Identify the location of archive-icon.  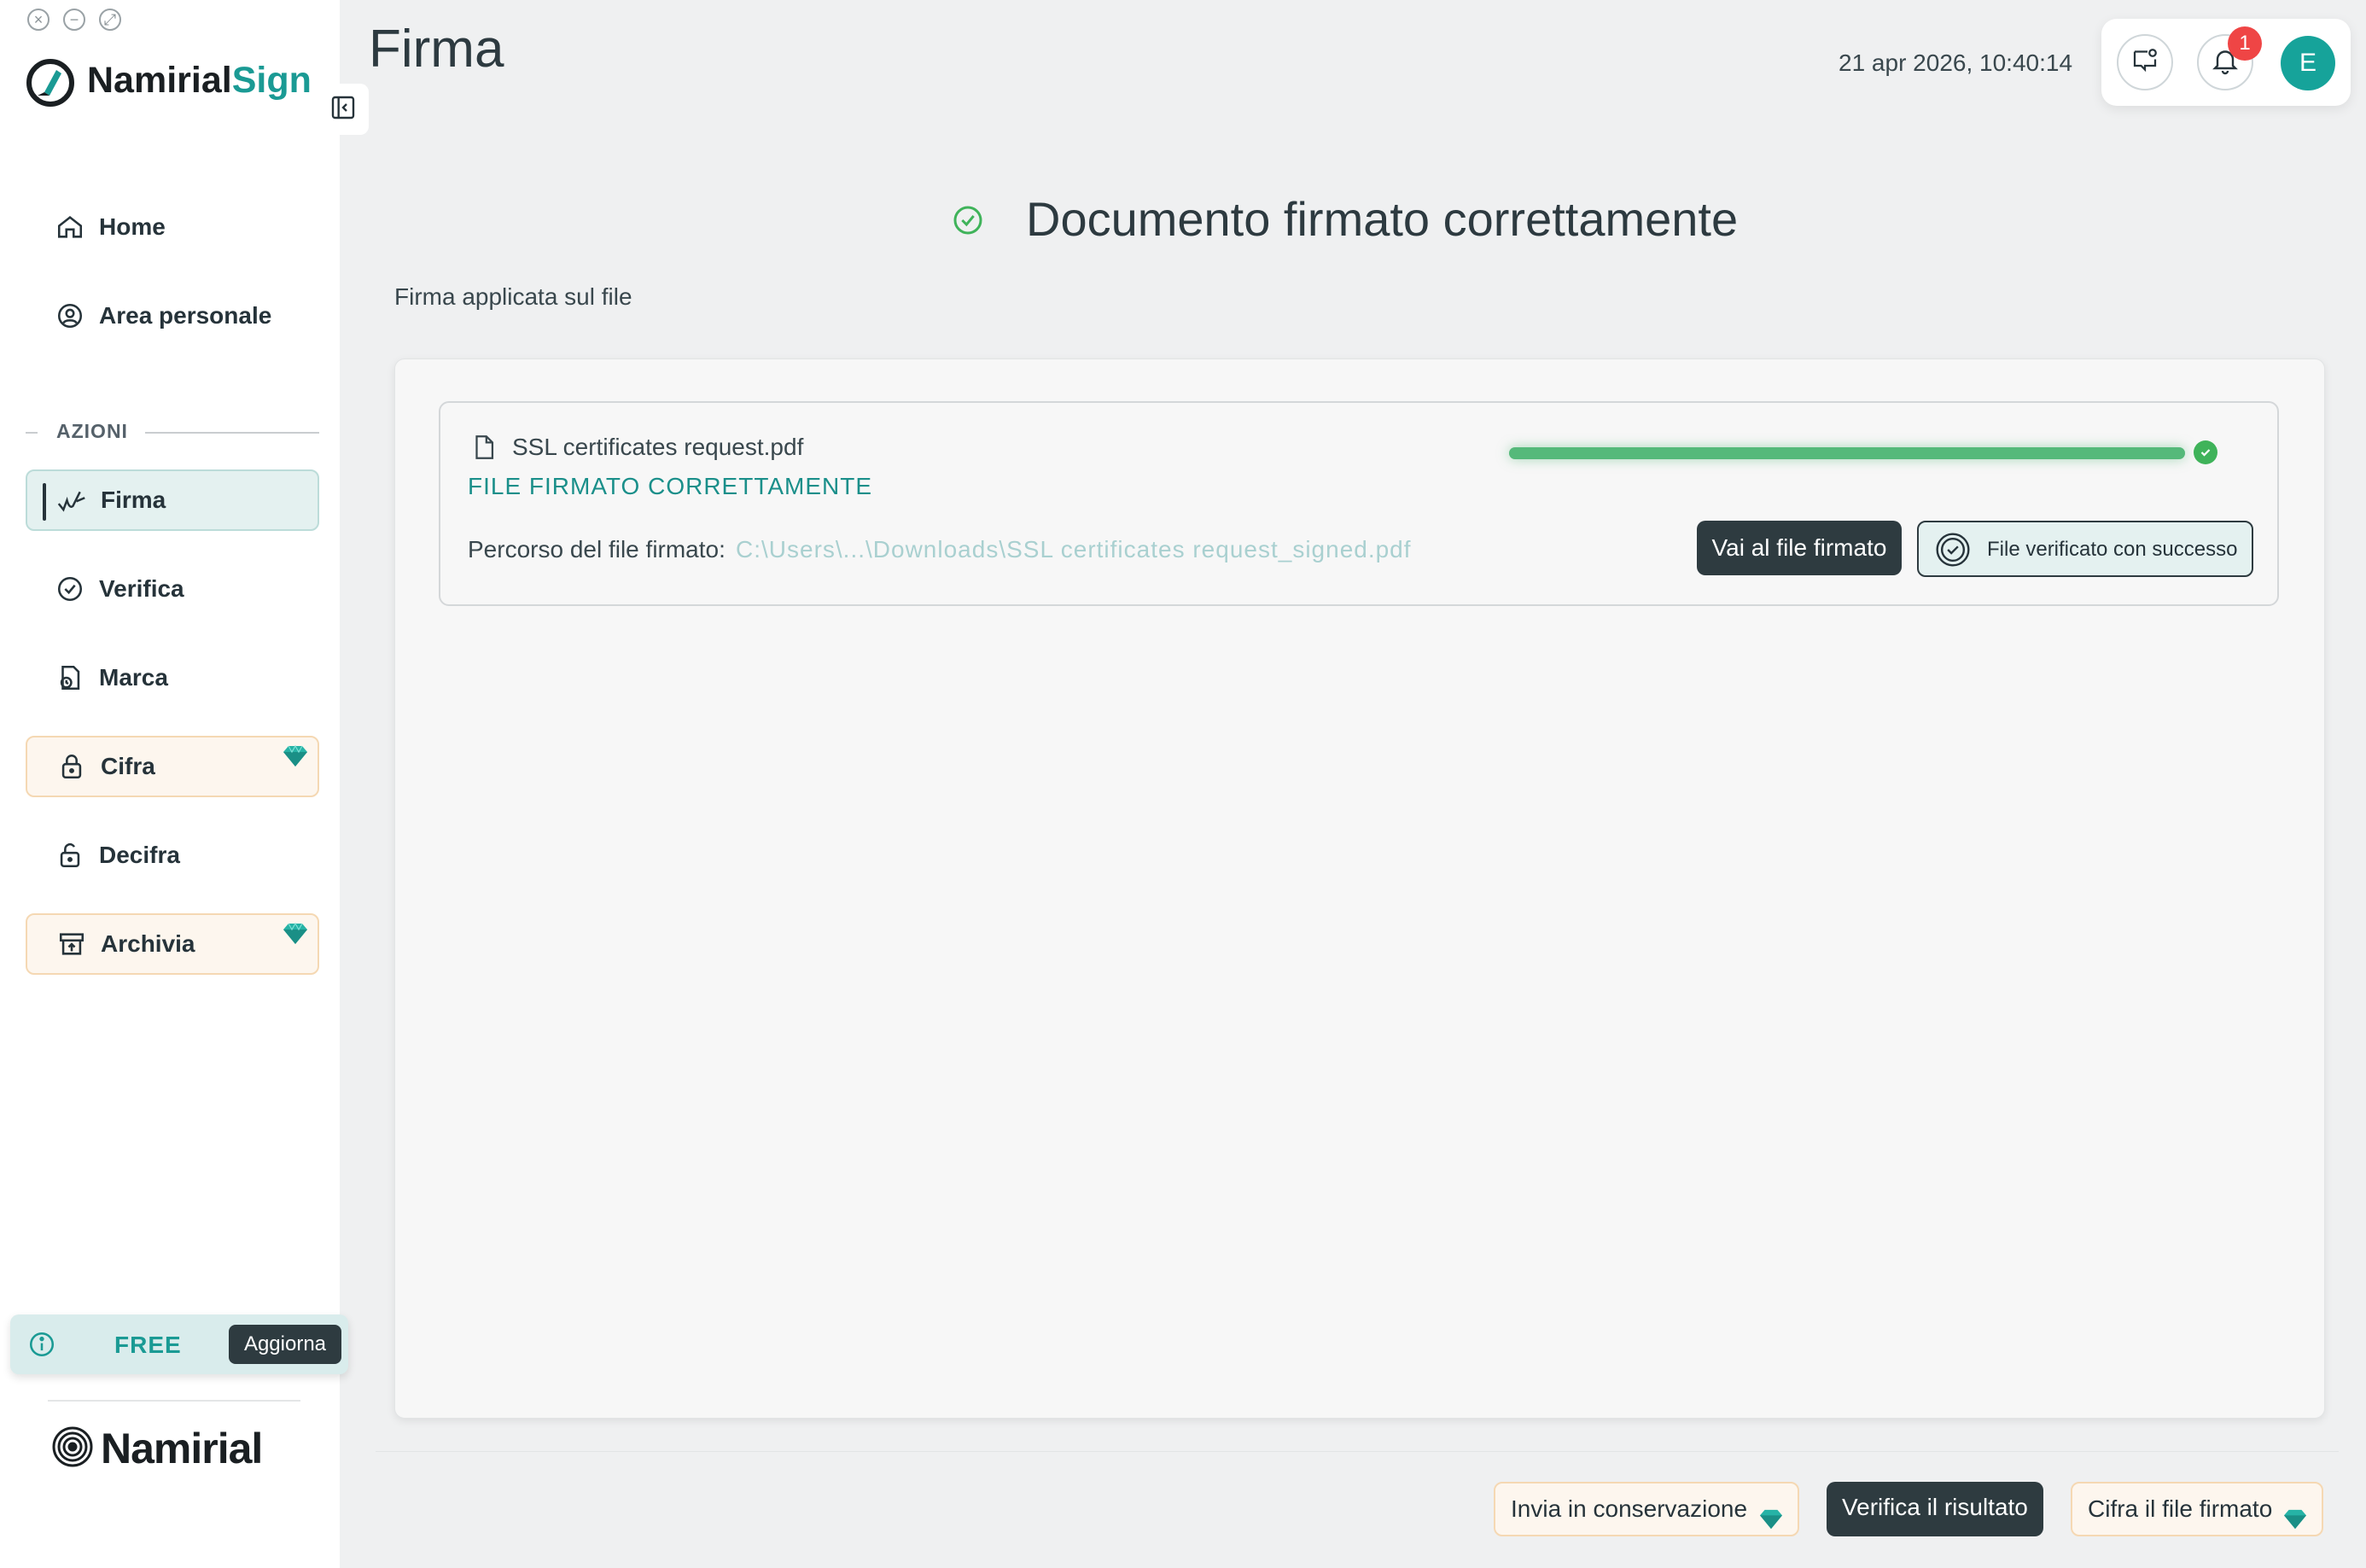
(71, 944).